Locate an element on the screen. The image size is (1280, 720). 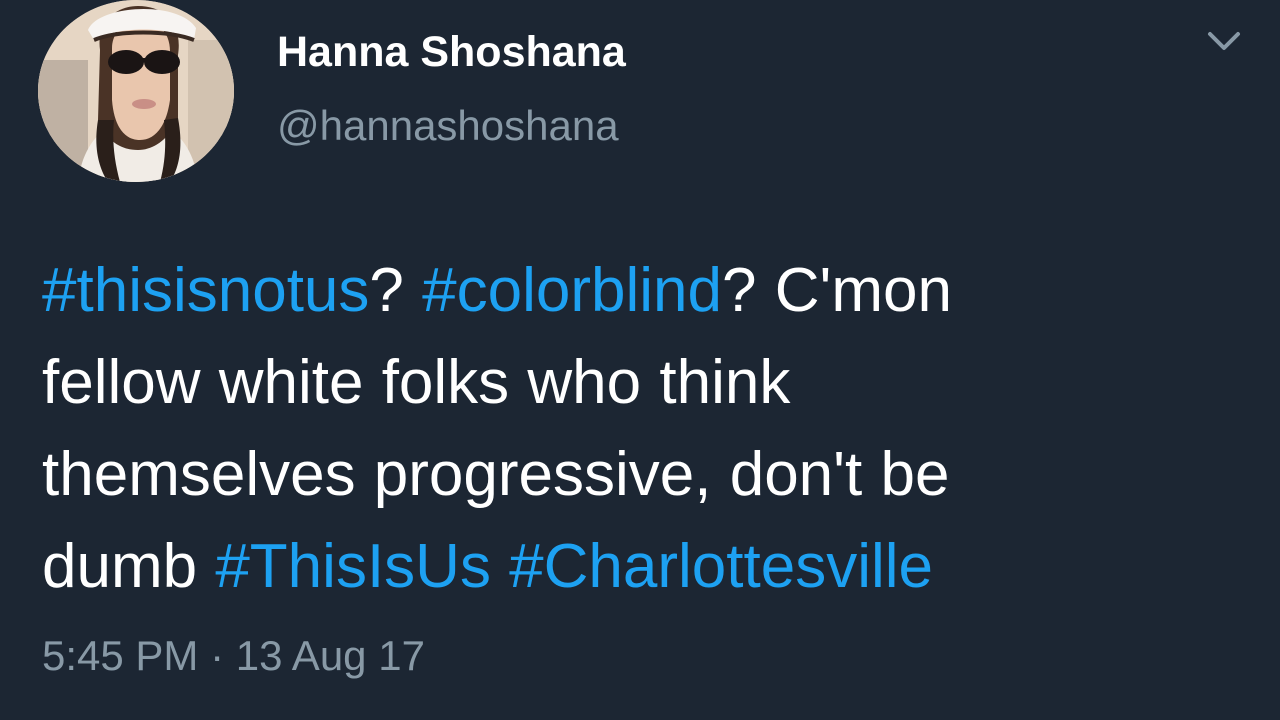
tweet-text-segment: ? C'mon is located at coordinates (837, 290).